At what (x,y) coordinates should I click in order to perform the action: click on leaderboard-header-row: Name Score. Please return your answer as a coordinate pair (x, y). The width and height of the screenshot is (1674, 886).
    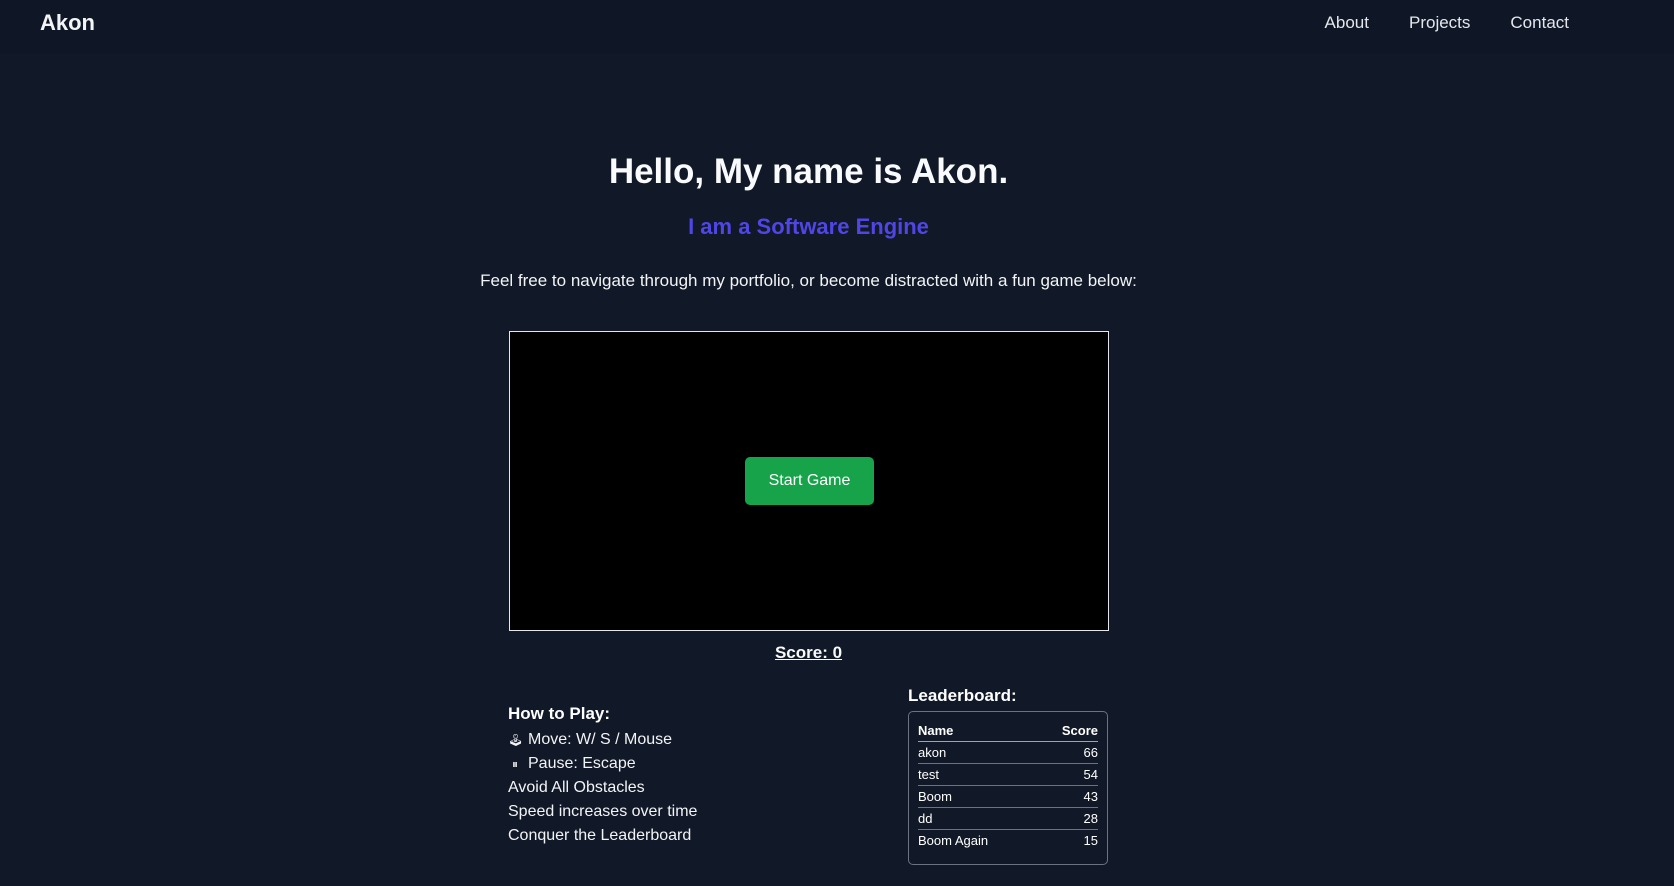
    Looking at the image, I should click on (1008, 731).